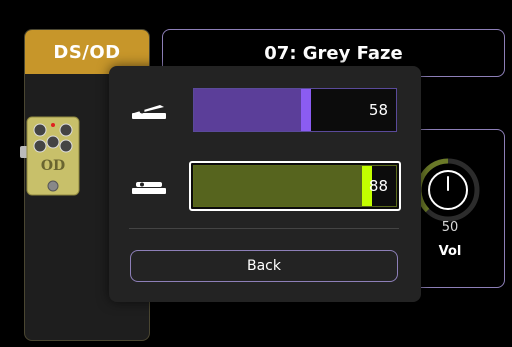 The image size is (512, 347). What do you see at coordinates (378, 186) in the screenshot?
I see `slider-value: 88` at bounding box center [378, 186].